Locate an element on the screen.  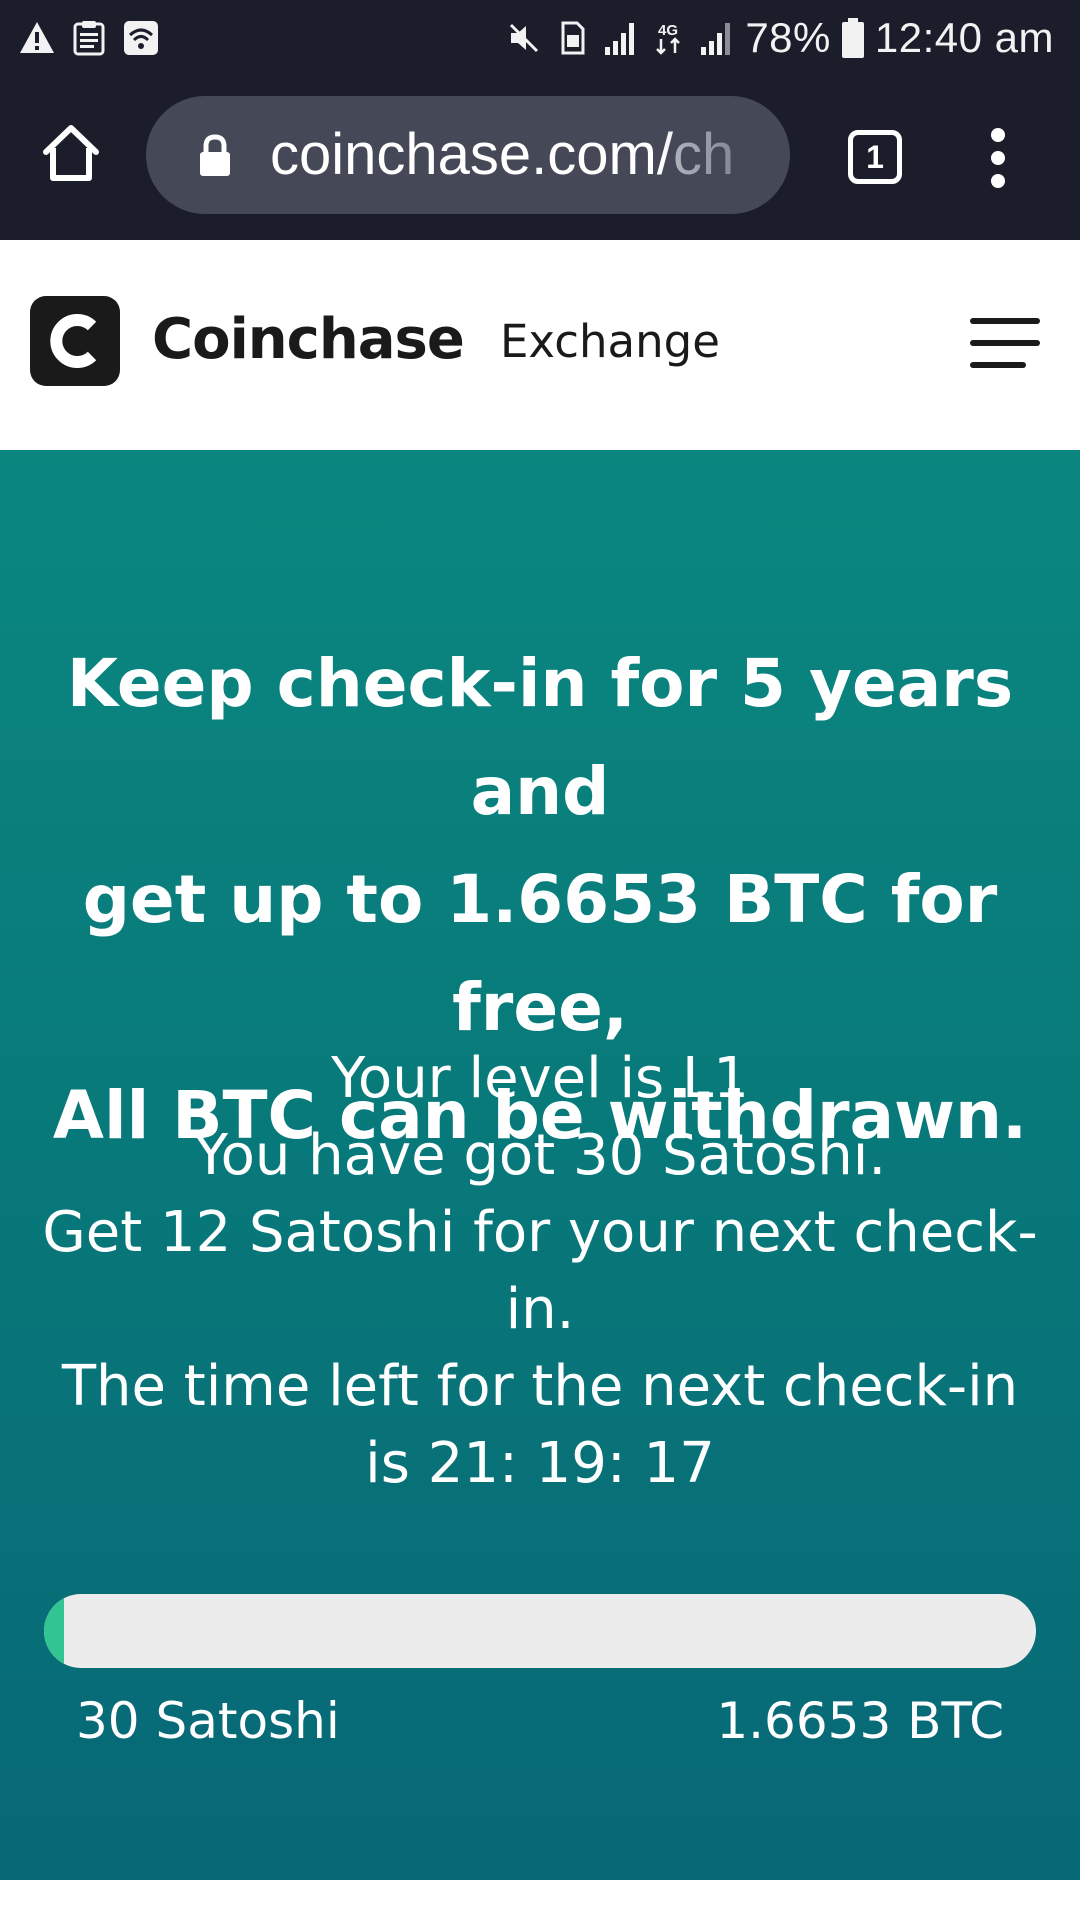
battery-icon is located at coordinates (852, 38).